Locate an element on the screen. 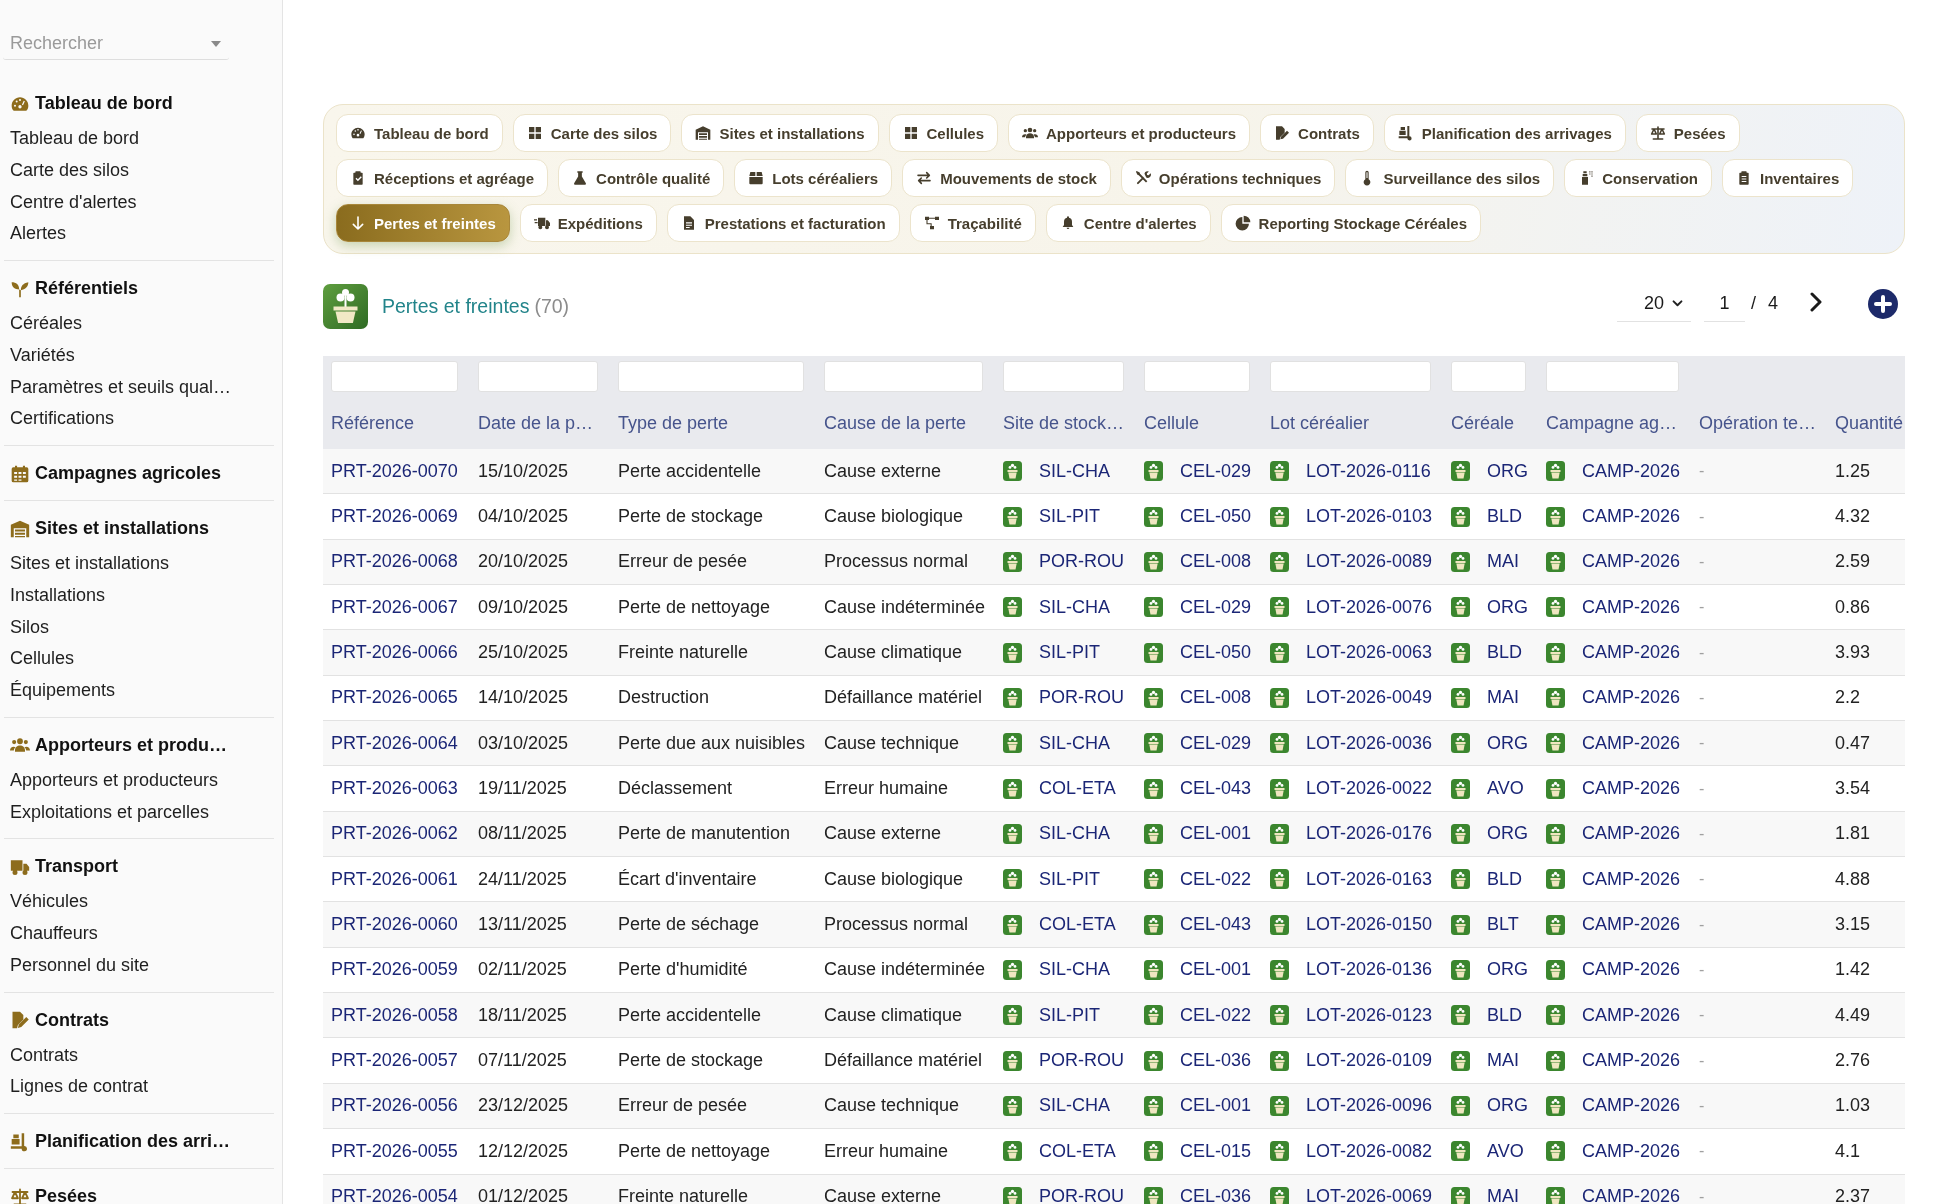 The image size is (1946, 1204). sidebar-item: Centre d'alertes is located at coordinates (142, 202).